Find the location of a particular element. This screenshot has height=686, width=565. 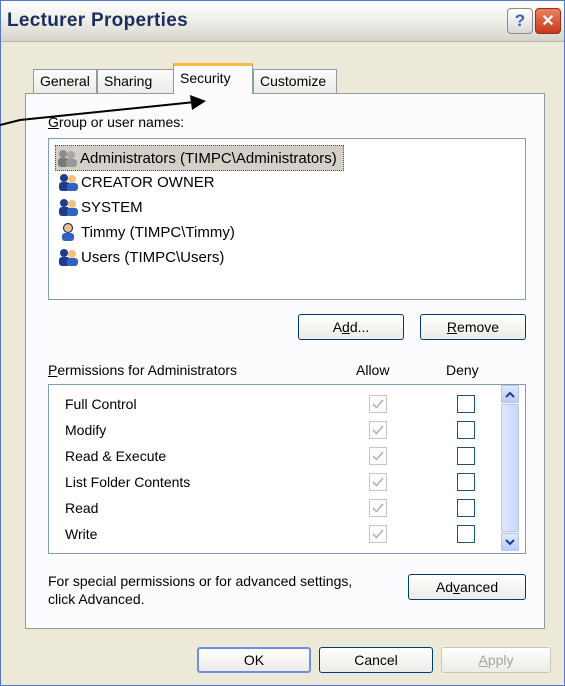

tab-security: Security is located at coordinates (213, 78).